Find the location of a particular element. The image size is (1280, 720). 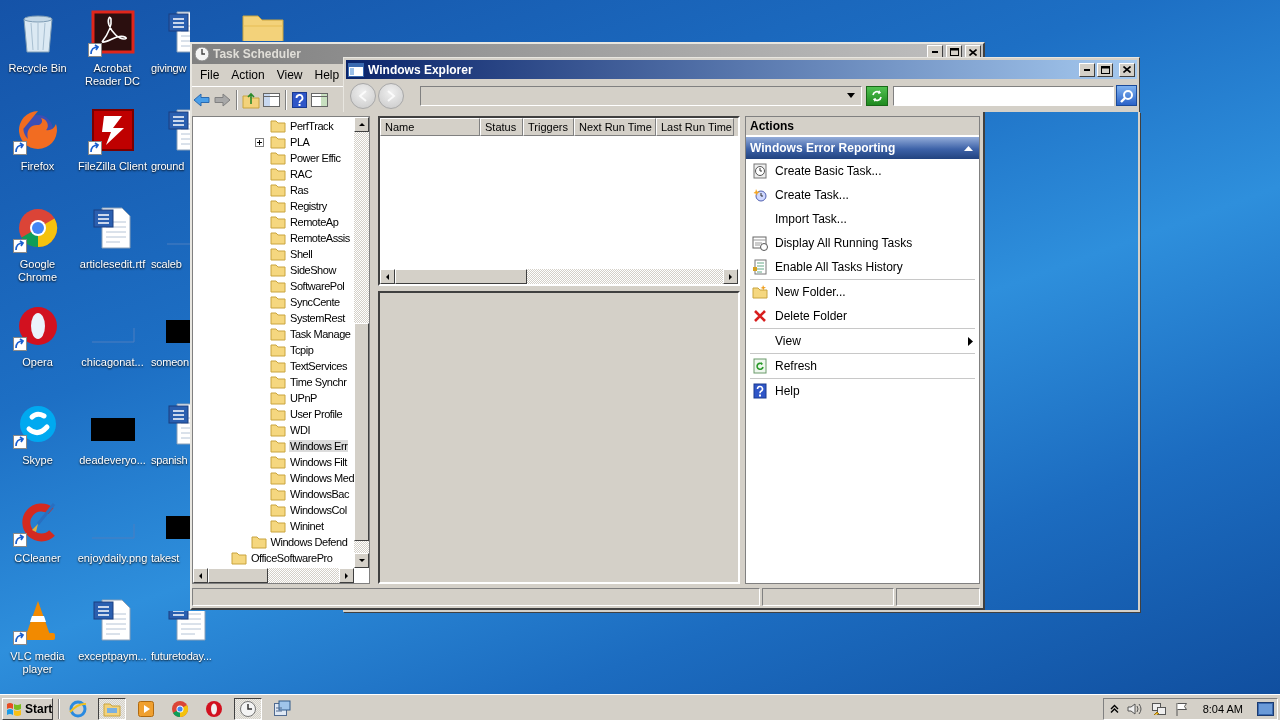

tree-item: PerfTrack is located at coordinates (312, 126).